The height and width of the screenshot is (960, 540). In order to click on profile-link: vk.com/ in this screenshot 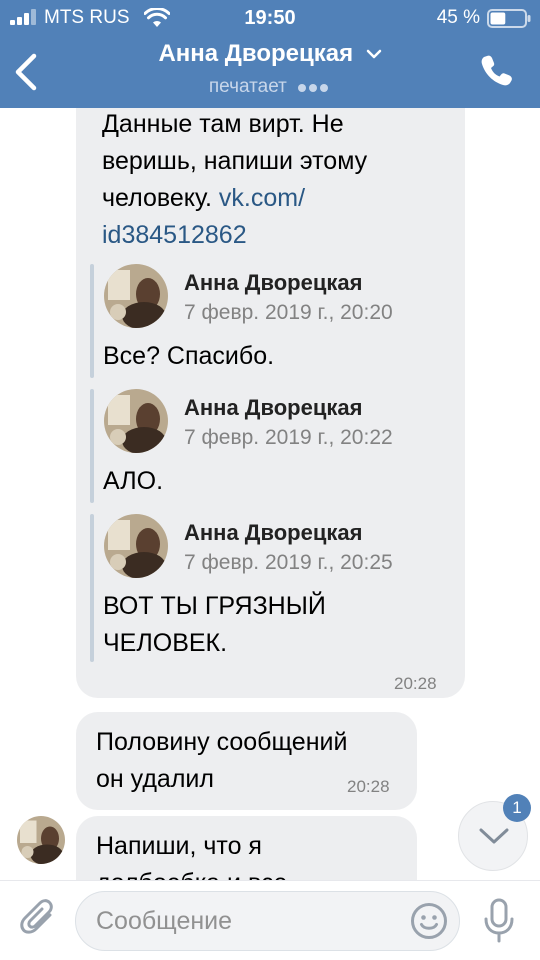, I will do `click(262, 198)`.